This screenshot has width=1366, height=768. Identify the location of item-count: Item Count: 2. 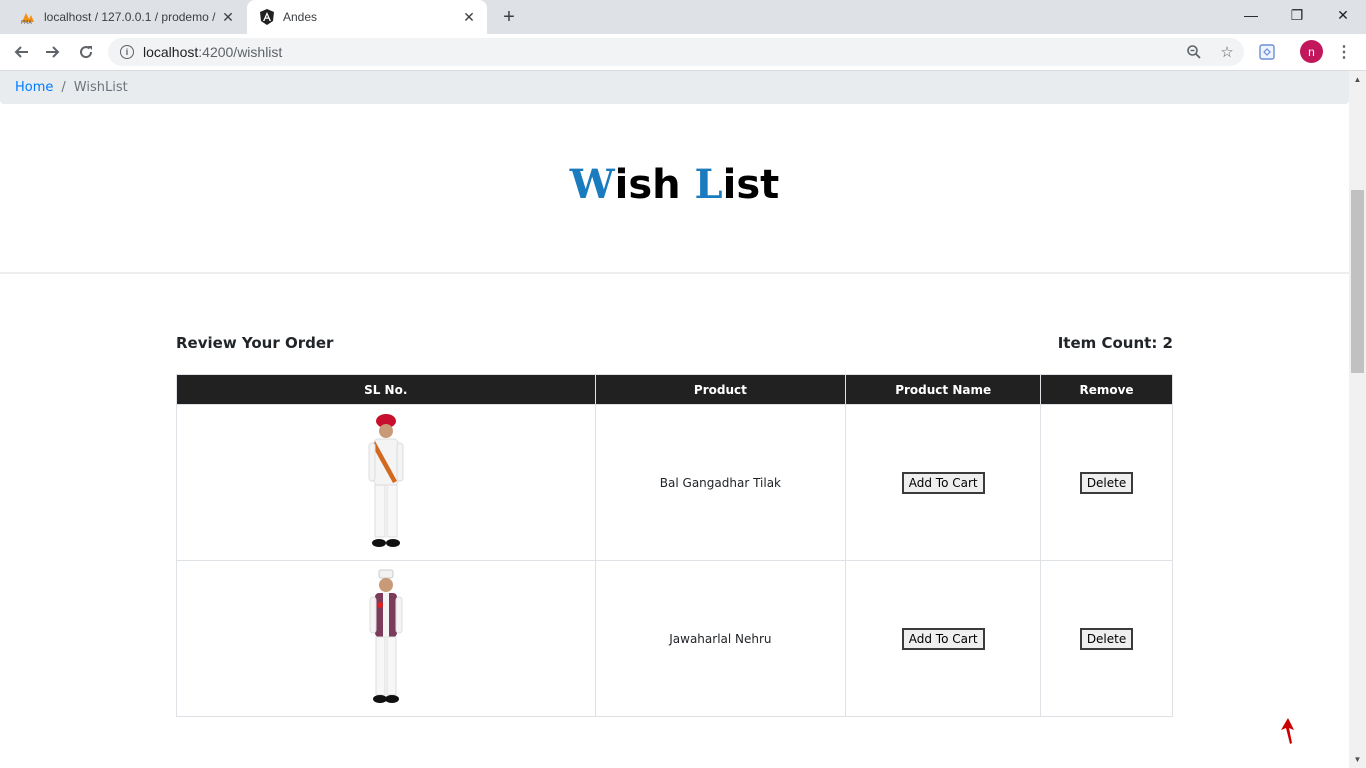
(1115, 343).